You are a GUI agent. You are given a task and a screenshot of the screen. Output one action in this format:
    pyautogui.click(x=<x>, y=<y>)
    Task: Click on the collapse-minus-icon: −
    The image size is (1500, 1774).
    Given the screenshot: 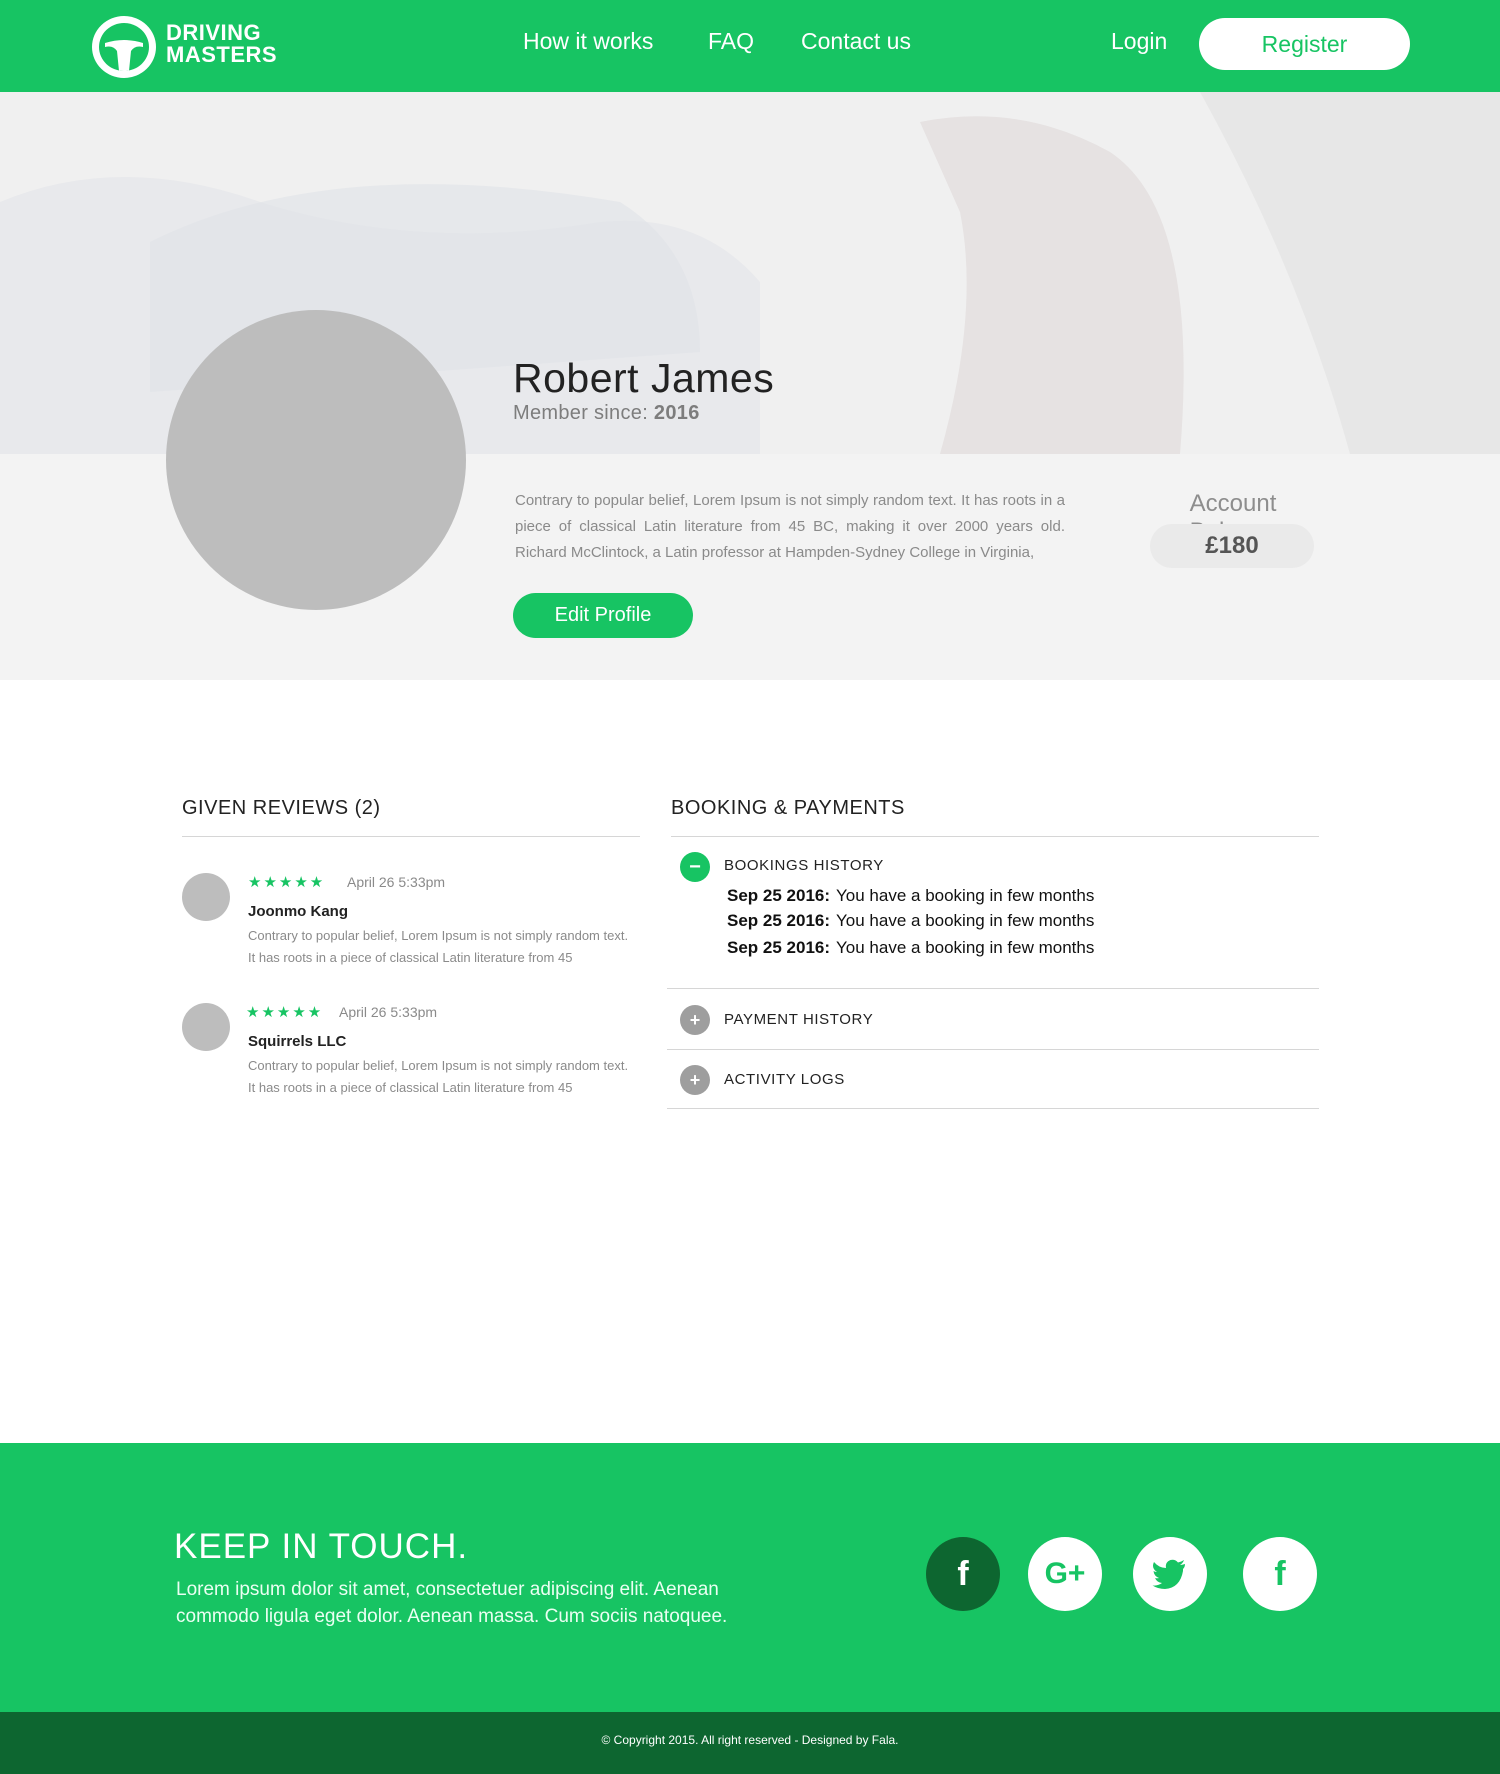 What is the action you would take?
    pyautogui.click(x=695, y=867)
    